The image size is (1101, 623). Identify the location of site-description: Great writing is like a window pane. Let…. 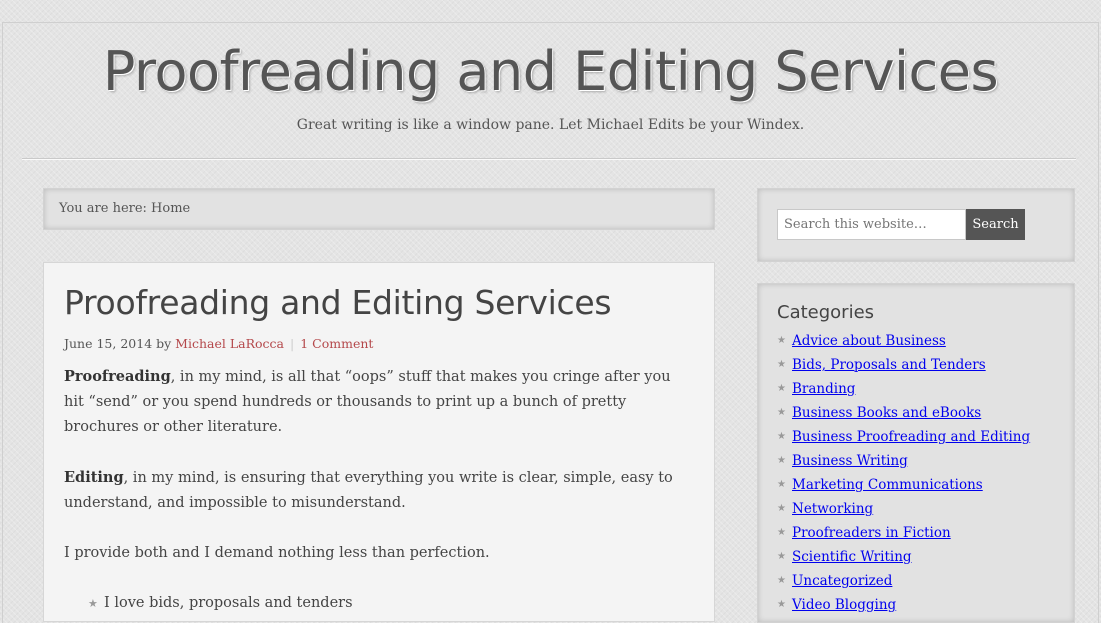
(550, 125).